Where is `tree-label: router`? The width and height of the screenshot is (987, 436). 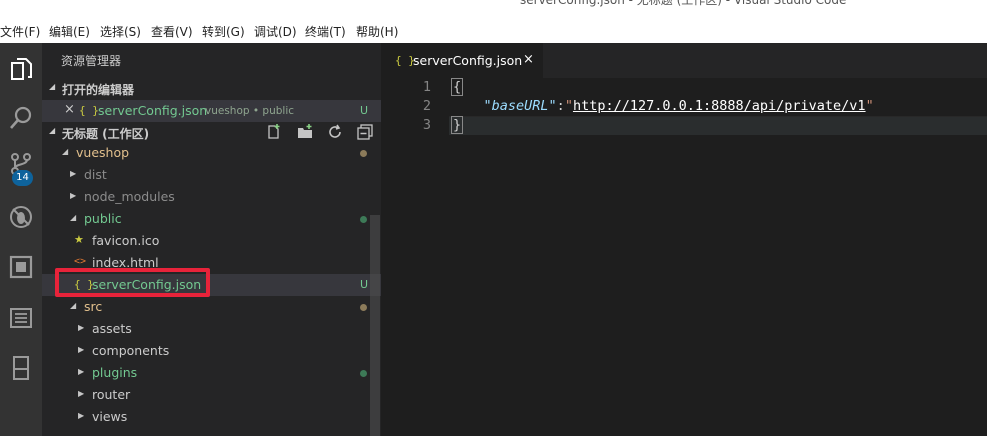
tree-label: router is located at coordinates (111, 394).